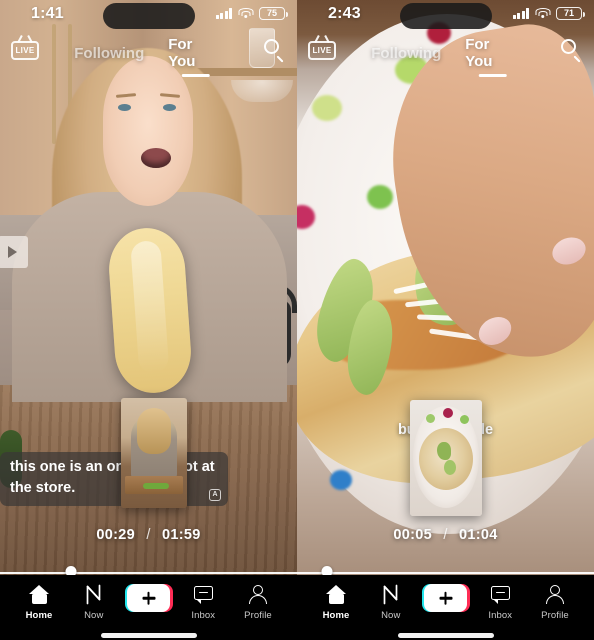 The width and height of the screenshot is (594, 640). I want to click on picture-in-picture-preview-left, so click(154, 453).